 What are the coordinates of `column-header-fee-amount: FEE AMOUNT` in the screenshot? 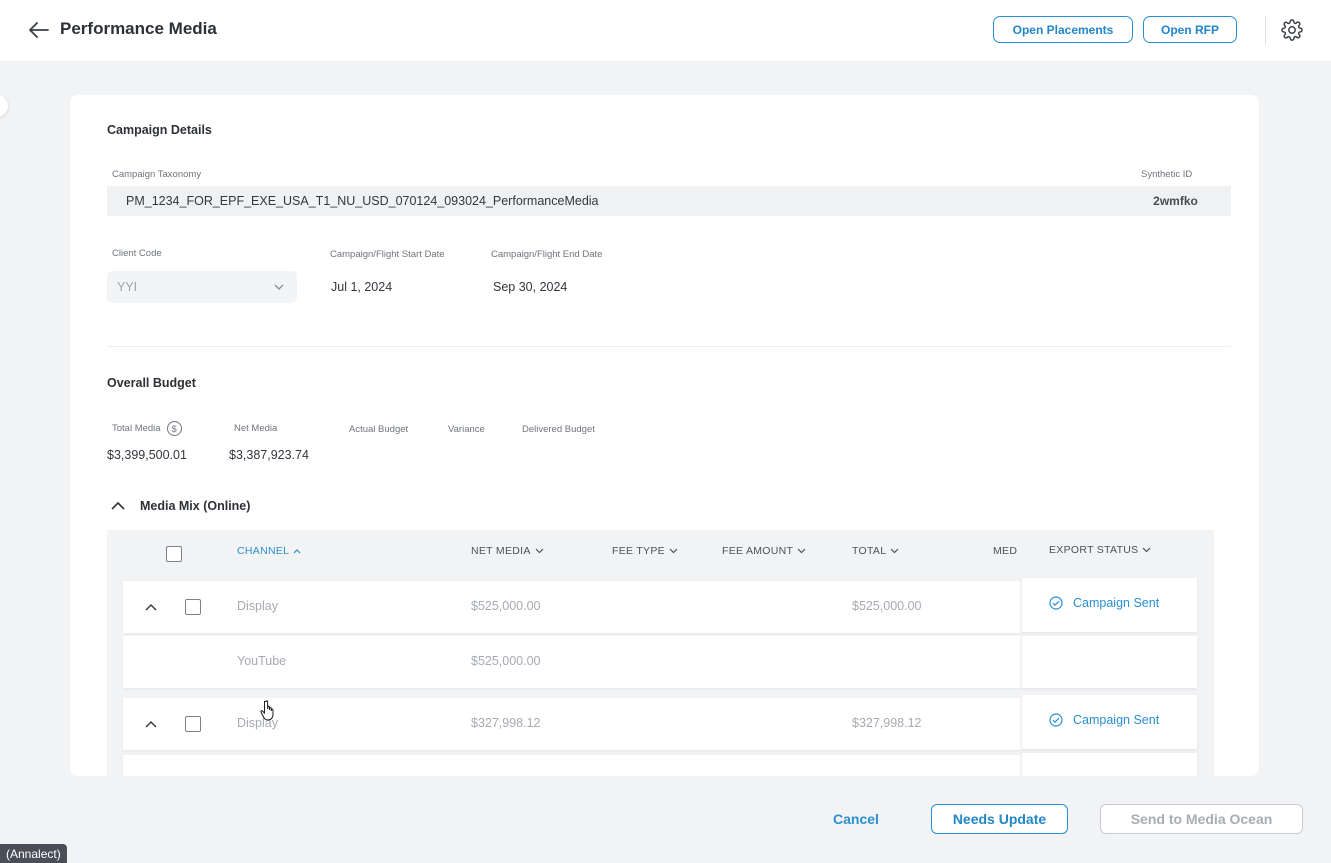 It's located at (764, 551).